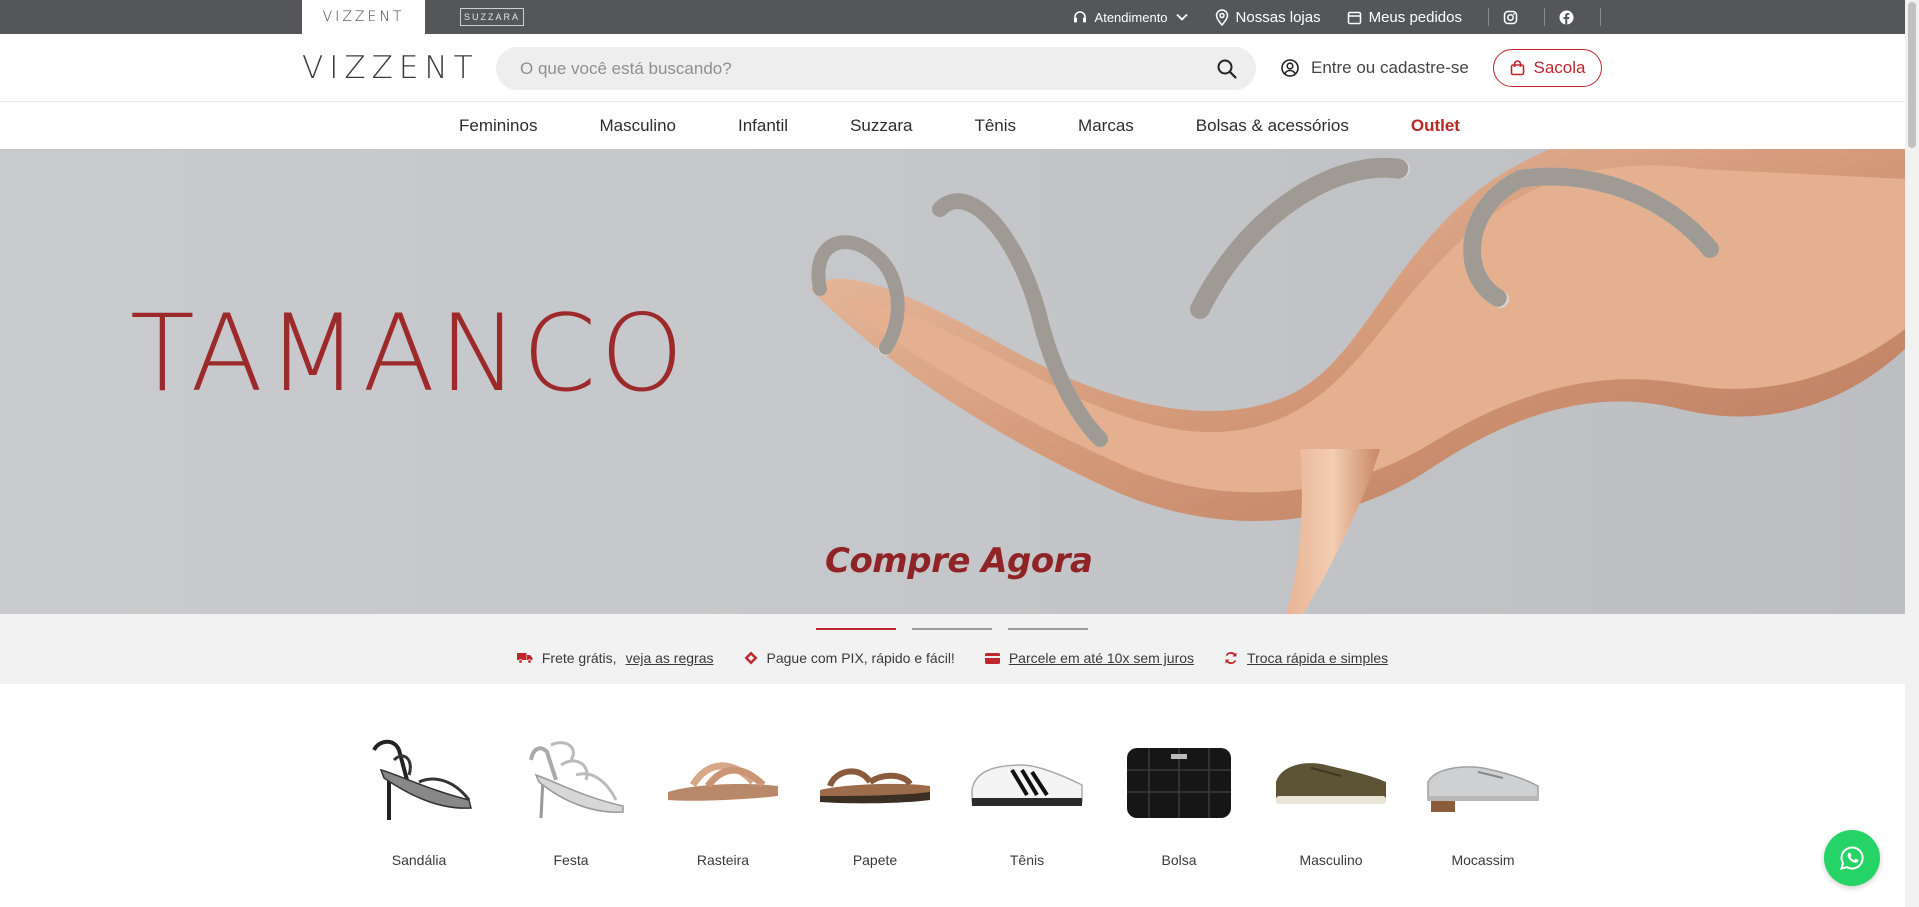 The image size is (1919, 907). What do you see at coordinates (1912, 75) in the screenshot?
I see `scrollbar-thumb` at bounding box center [1912, 75].